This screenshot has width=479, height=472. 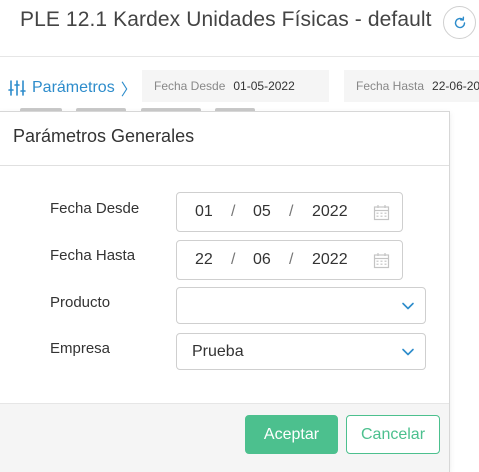 What do you see at coordinates (17, 88) in the screenshot?
I see `sliders-icon` at bounding box center [17, 88].